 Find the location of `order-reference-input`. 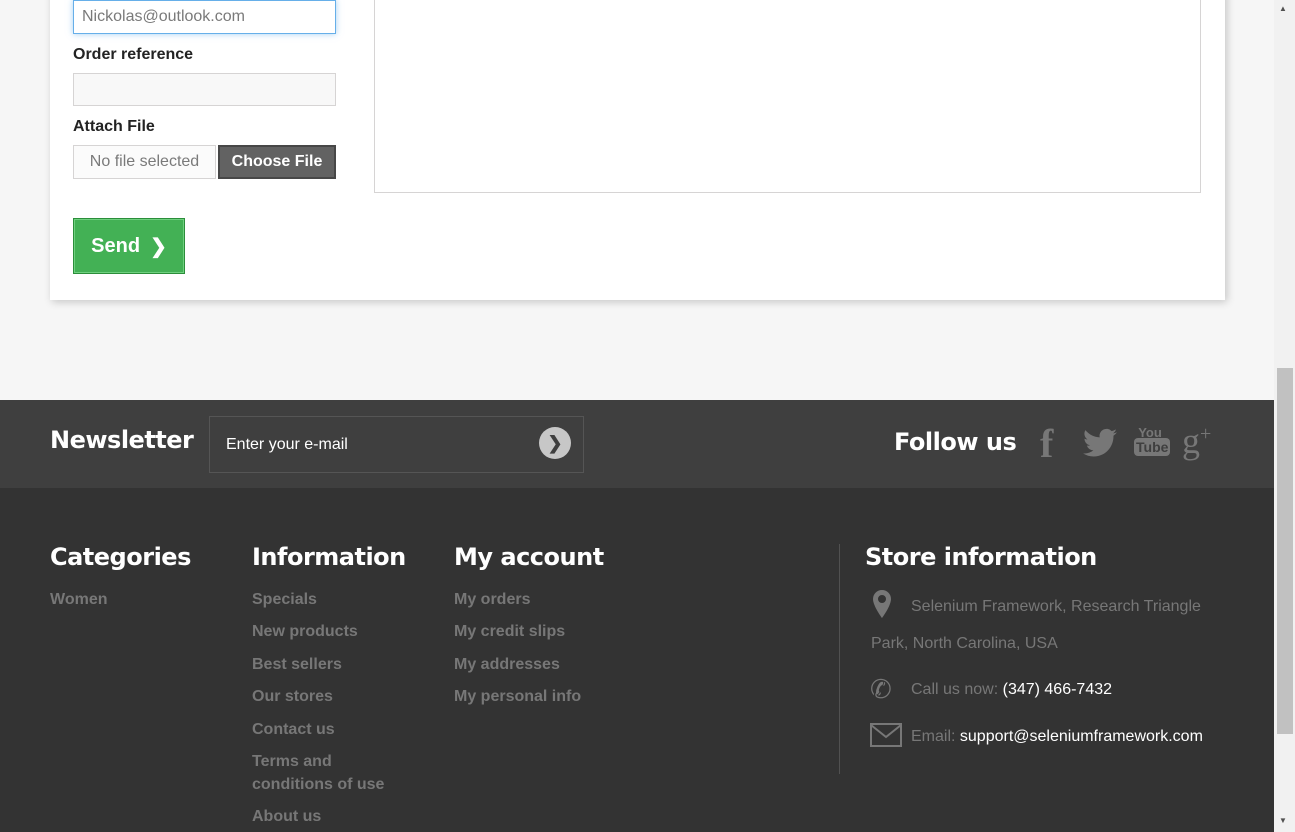

order-reference-input is located at coordinates (204, 89).